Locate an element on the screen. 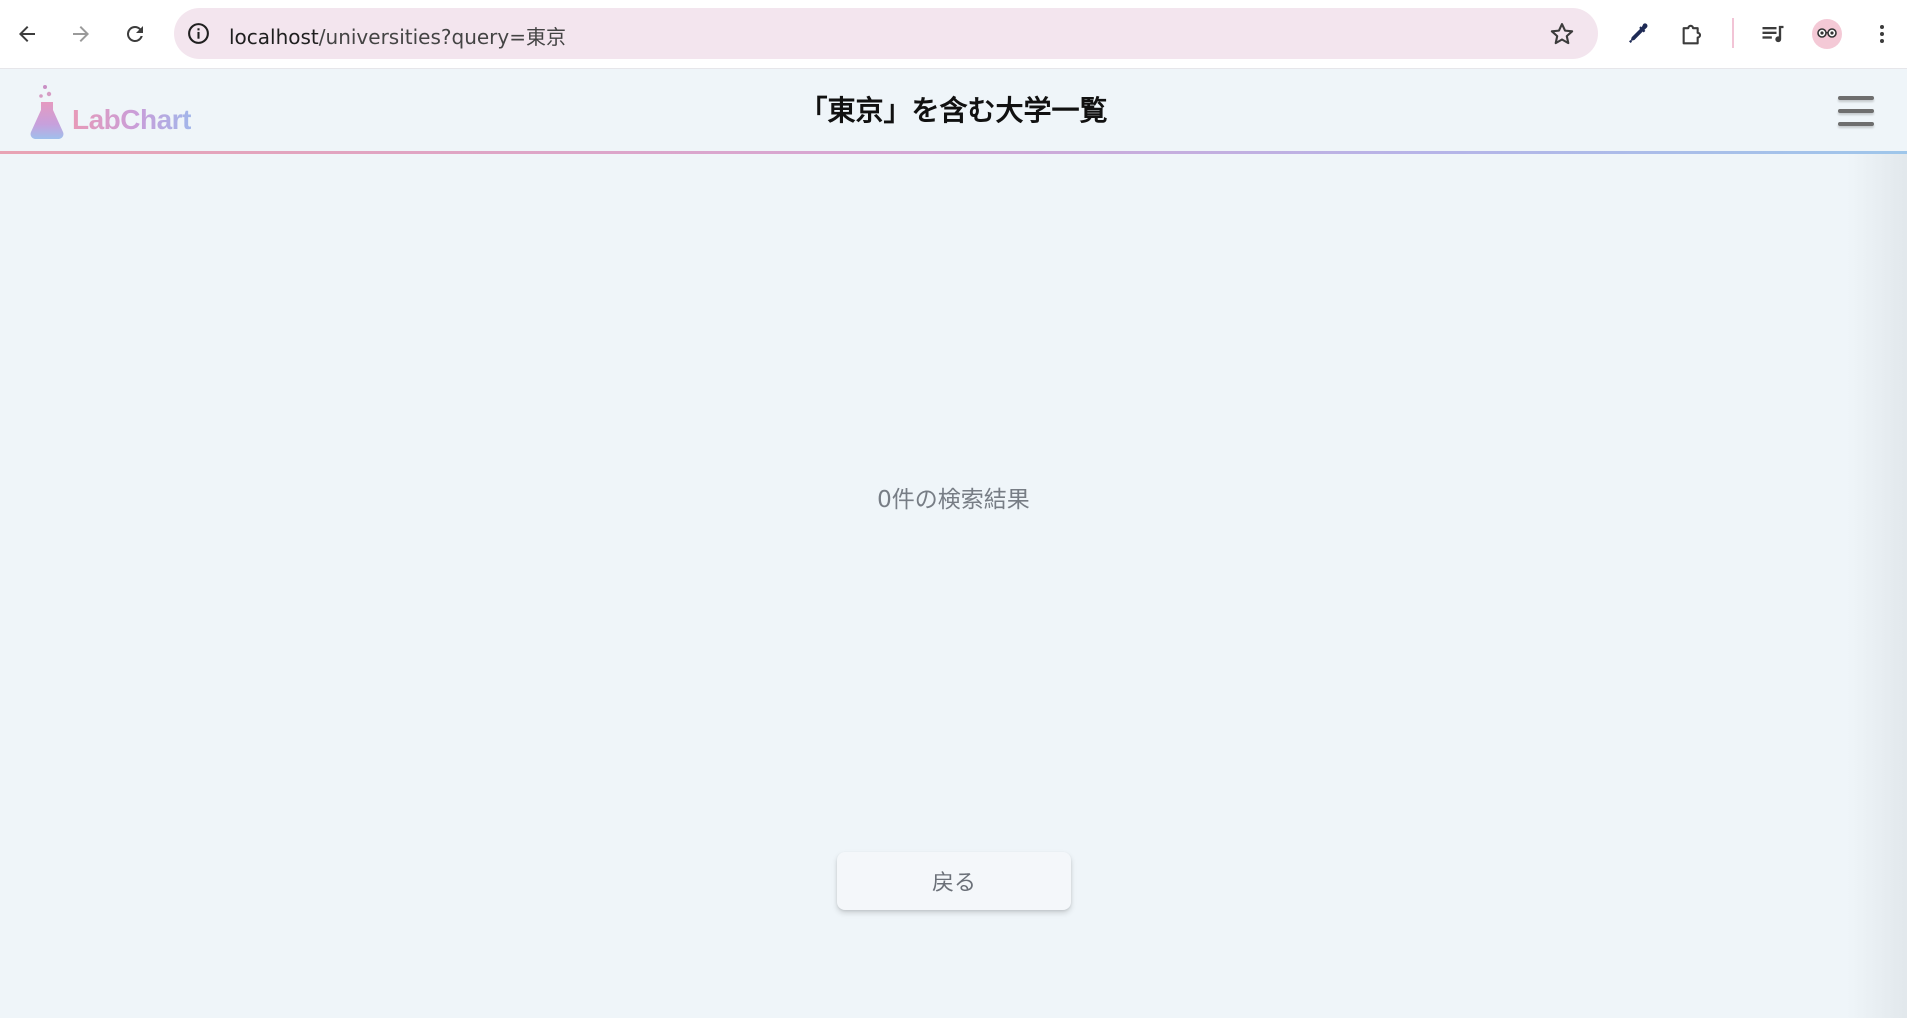 The height and width of the screenshot is (1018, 1907). profile-avatar-icon is located at coordinates (1827, 34).